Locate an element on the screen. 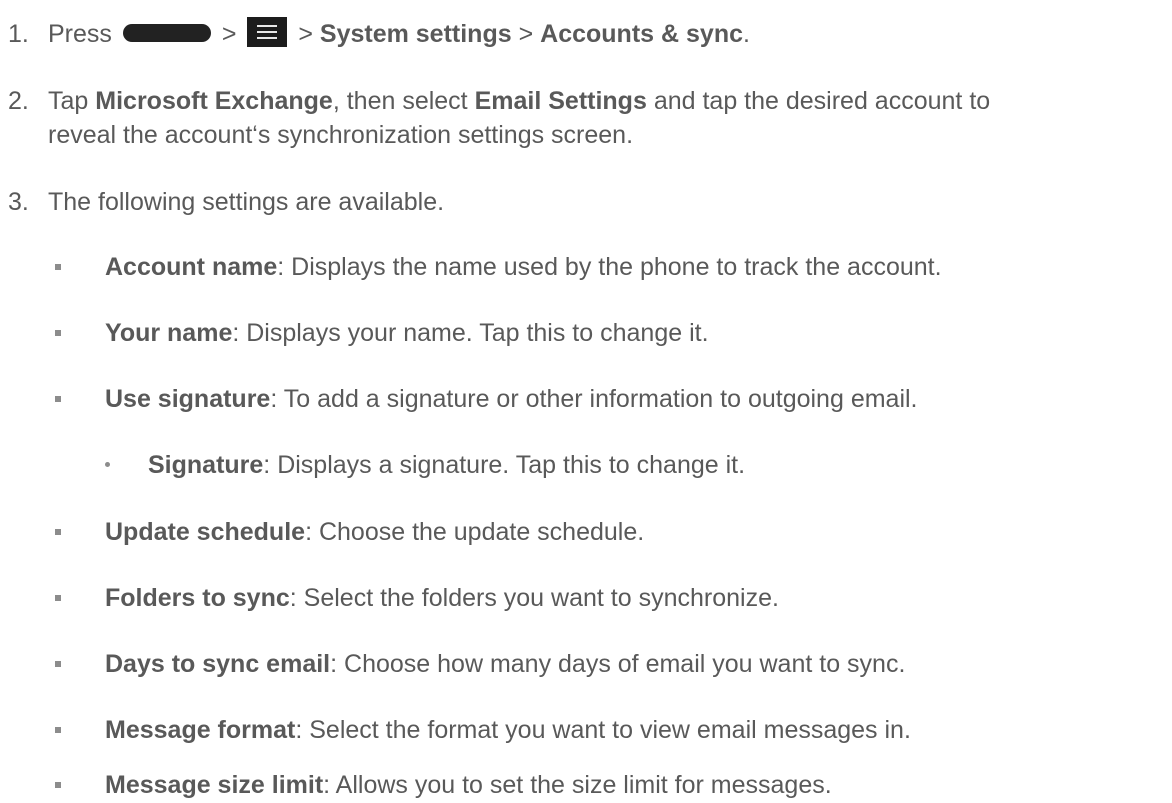 The width and height of the screenshot is (1172, 803). setting-term: Folders to sync is located at coordinates (197, 598).